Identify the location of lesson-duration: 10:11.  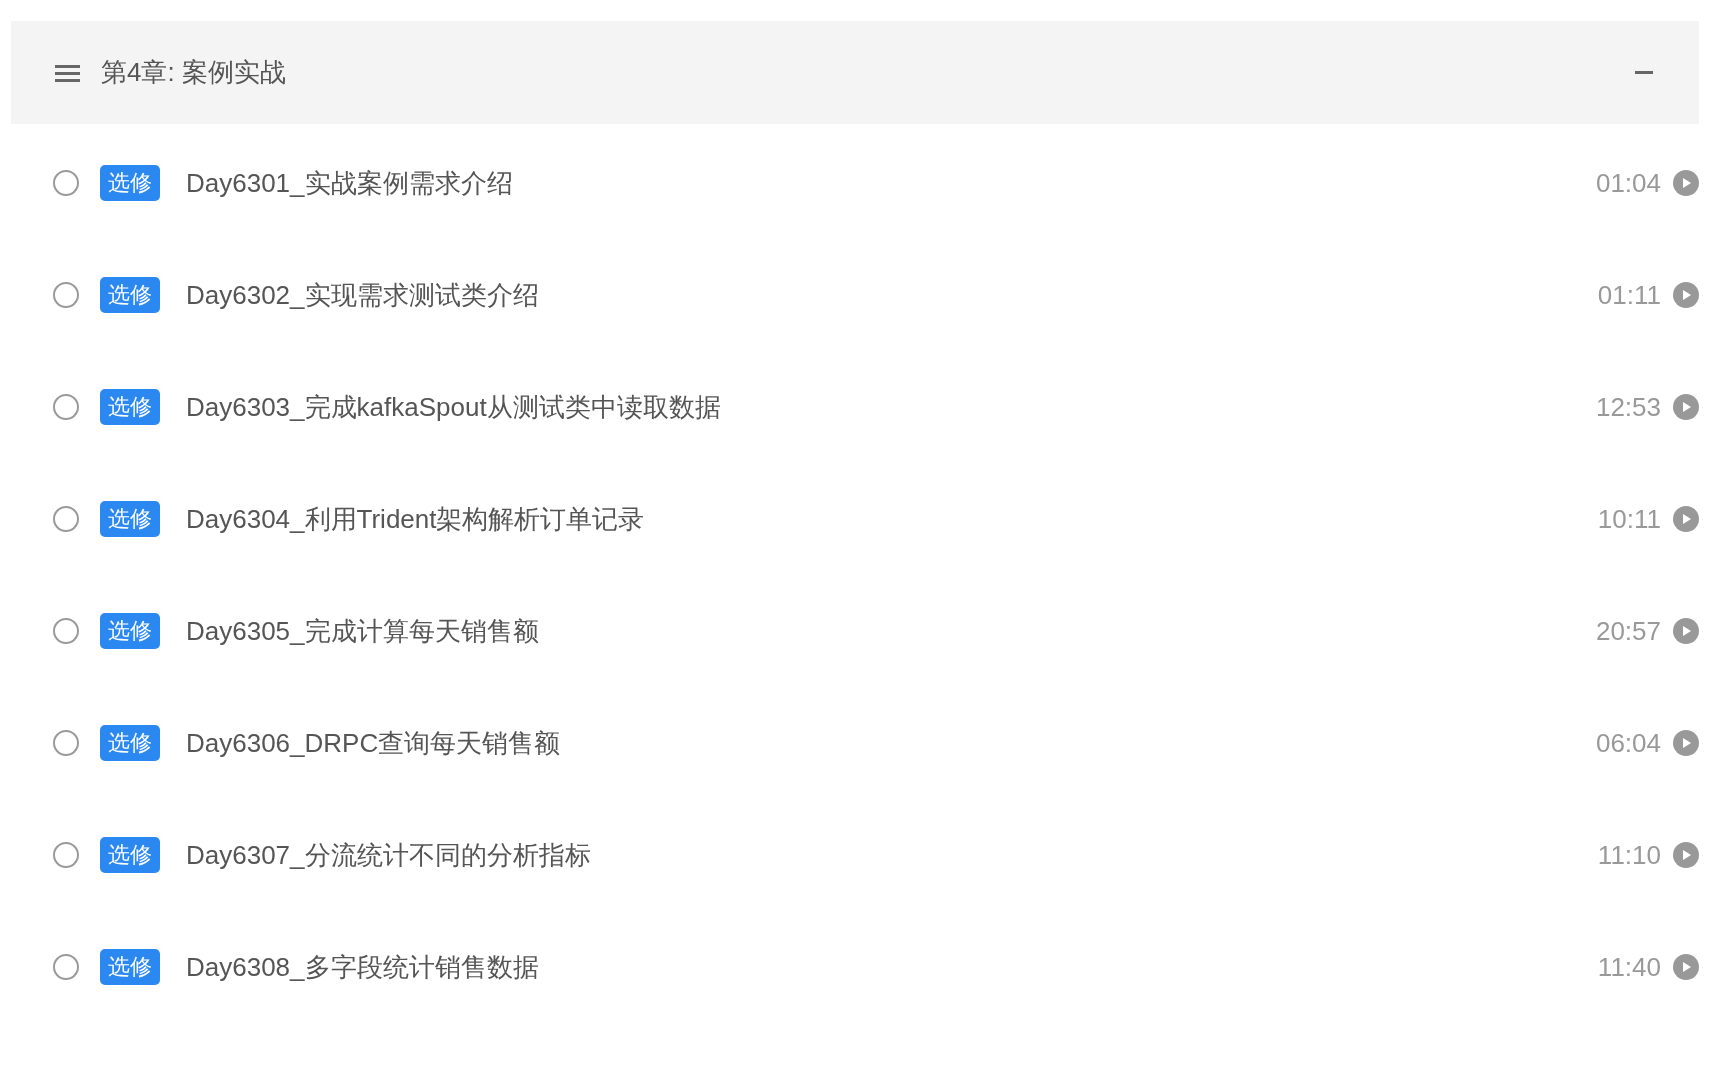
(1629, 519).